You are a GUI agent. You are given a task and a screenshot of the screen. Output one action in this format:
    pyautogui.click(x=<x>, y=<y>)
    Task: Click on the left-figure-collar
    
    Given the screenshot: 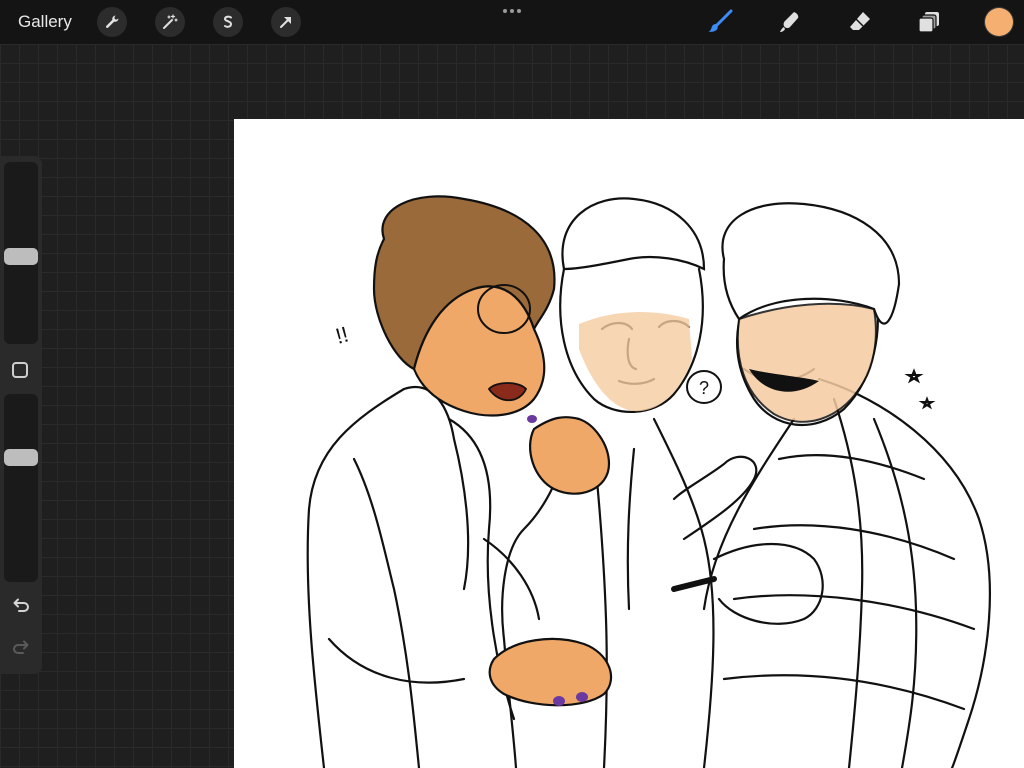 What is the action you would take?
    pyautogui.click(x=436, y=488)
    